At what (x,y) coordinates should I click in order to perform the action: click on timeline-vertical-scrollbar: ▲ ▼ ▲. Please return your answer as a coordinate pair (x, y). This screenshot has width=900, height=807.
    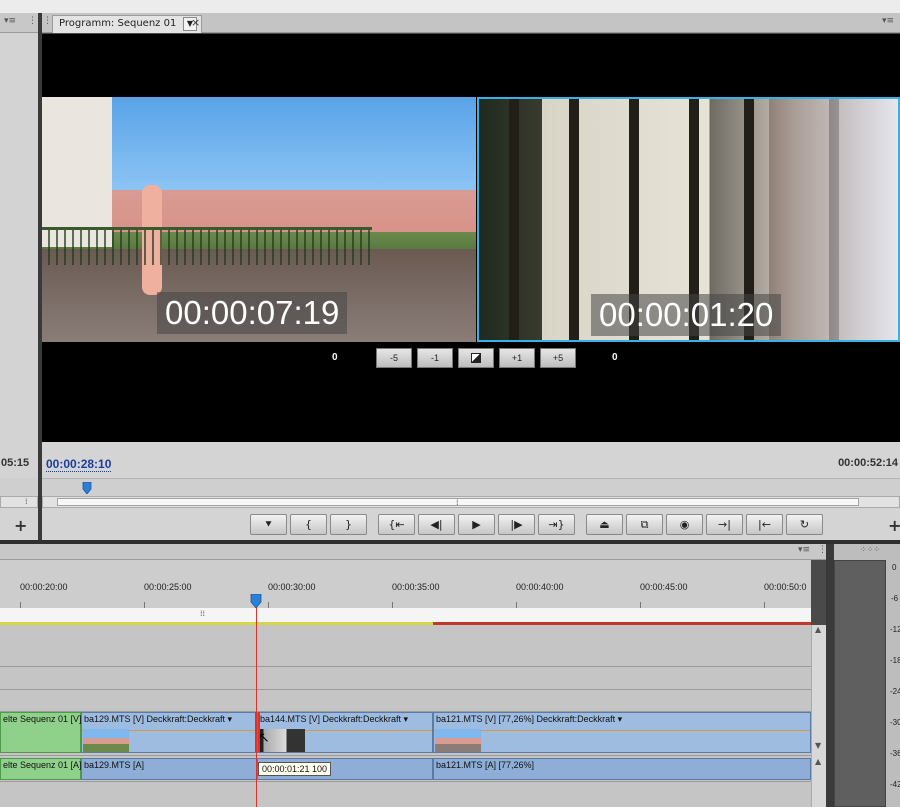
    Looking at the image, I should click on (818, 716).